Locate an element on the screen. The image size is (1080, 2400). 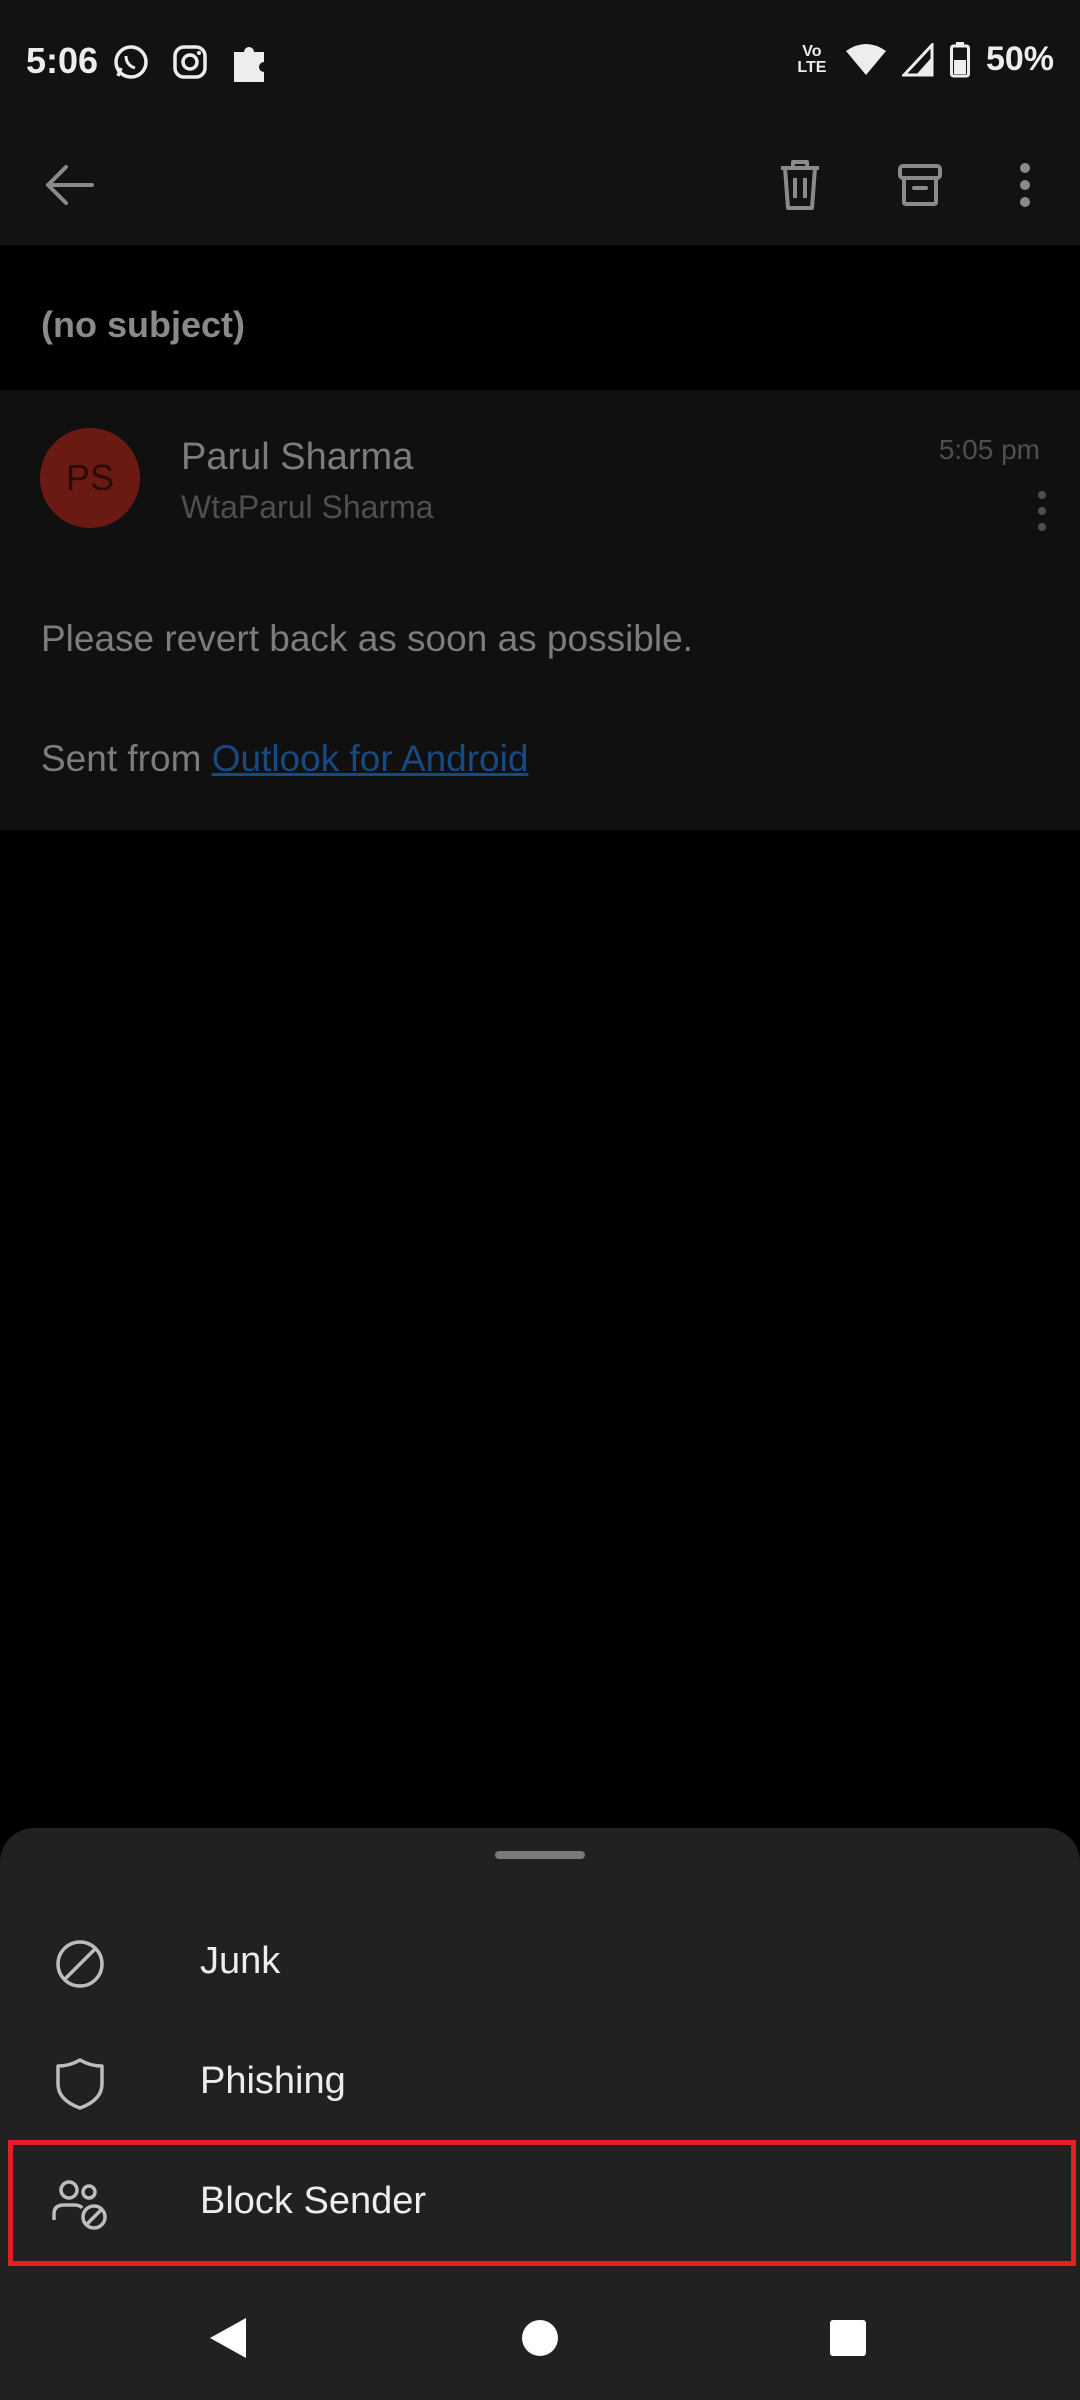
arrow-left-icon is located at coordinates (70, 185).